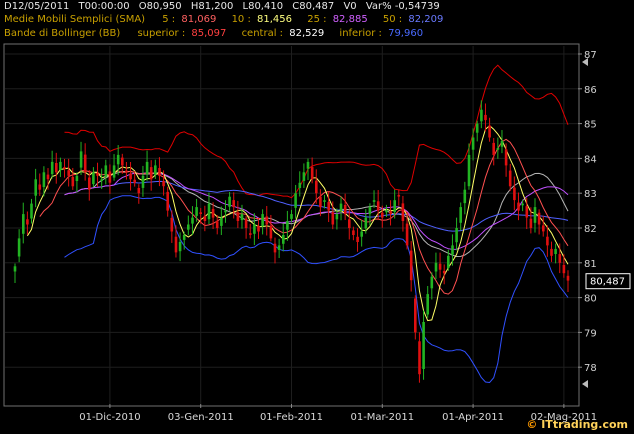  I want to click on last-price-marker: 80,487, so click(608, 281).